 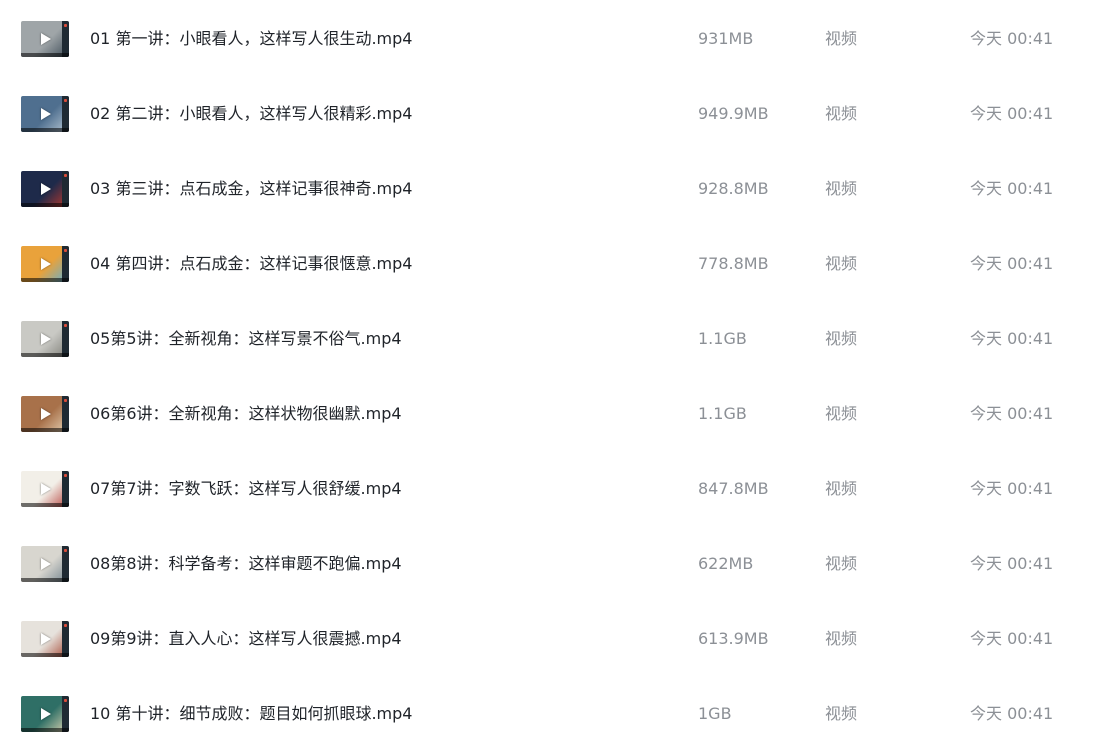 What do you see at coordinates (549, 264) in the screenshot?
I see `file-row: 04 第四讲：点石成金：这样记事很惬意.mp4 778.8MB 视频 今天 00:41` at bounding box center [549, 264].